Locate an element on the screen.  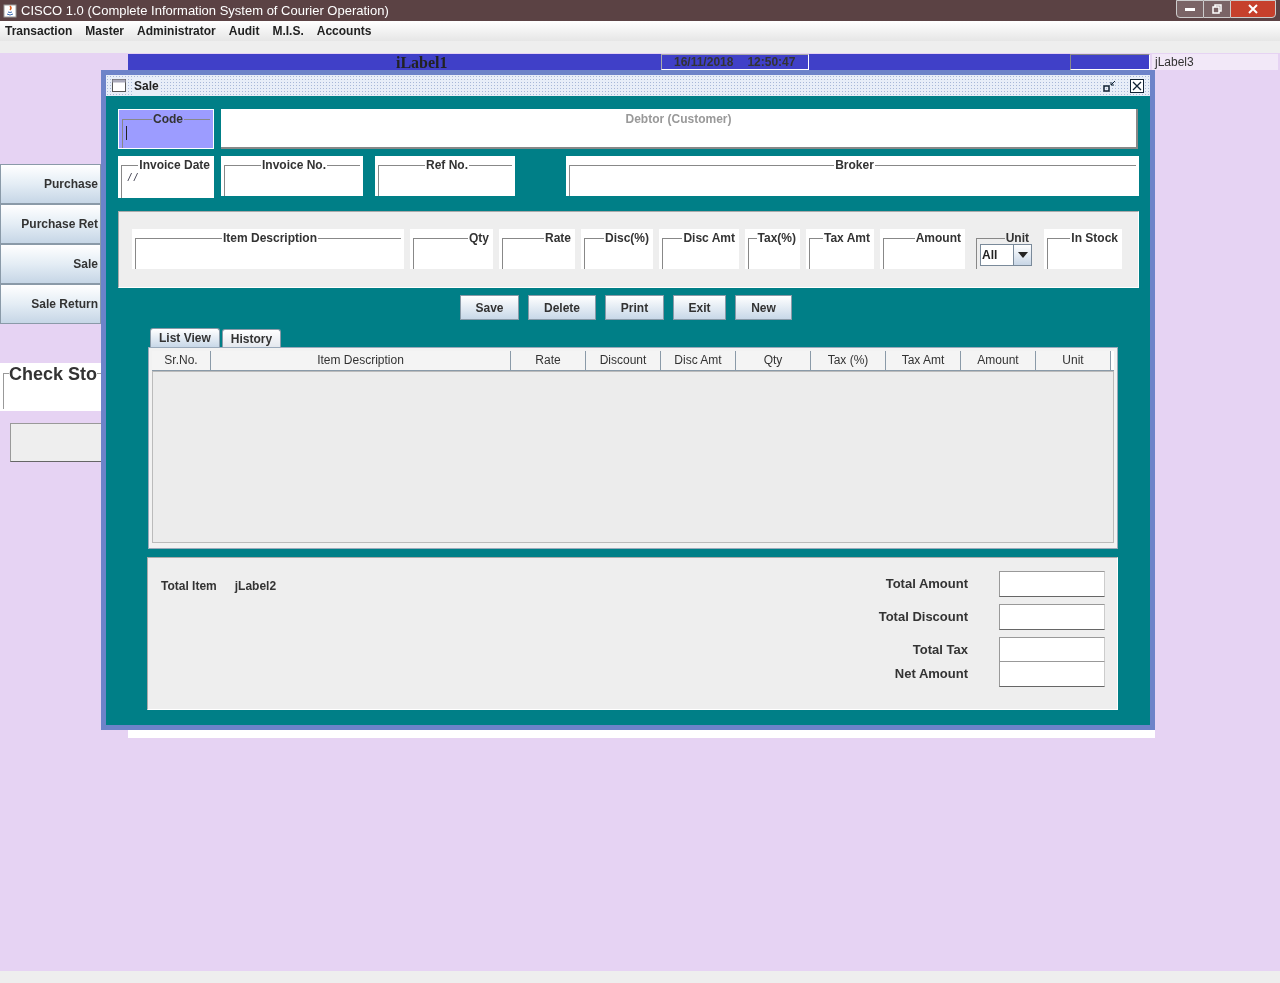
field-label: Amount is located at coordinates (938, 238).